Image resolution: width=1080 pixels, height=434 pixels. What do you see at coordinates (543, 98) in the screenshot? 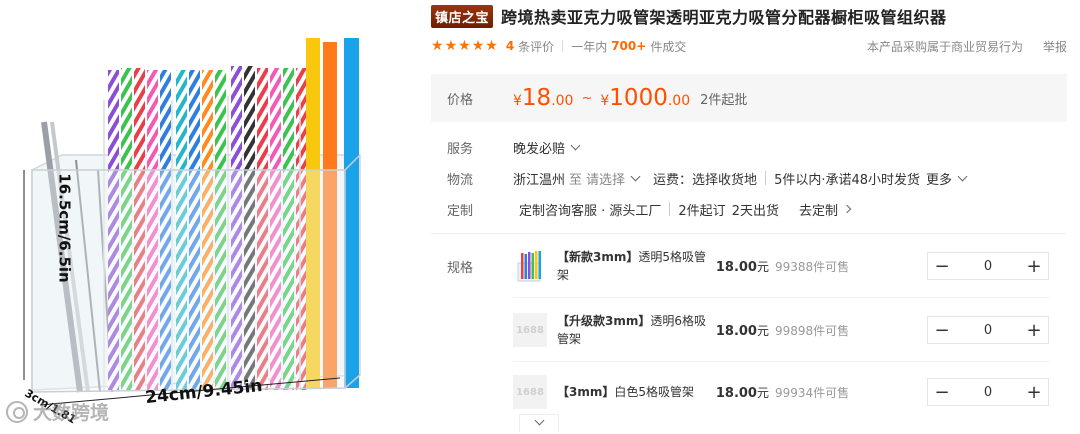
I see `price-low: ¥ 18 .00` at bounding box center [543, 98].